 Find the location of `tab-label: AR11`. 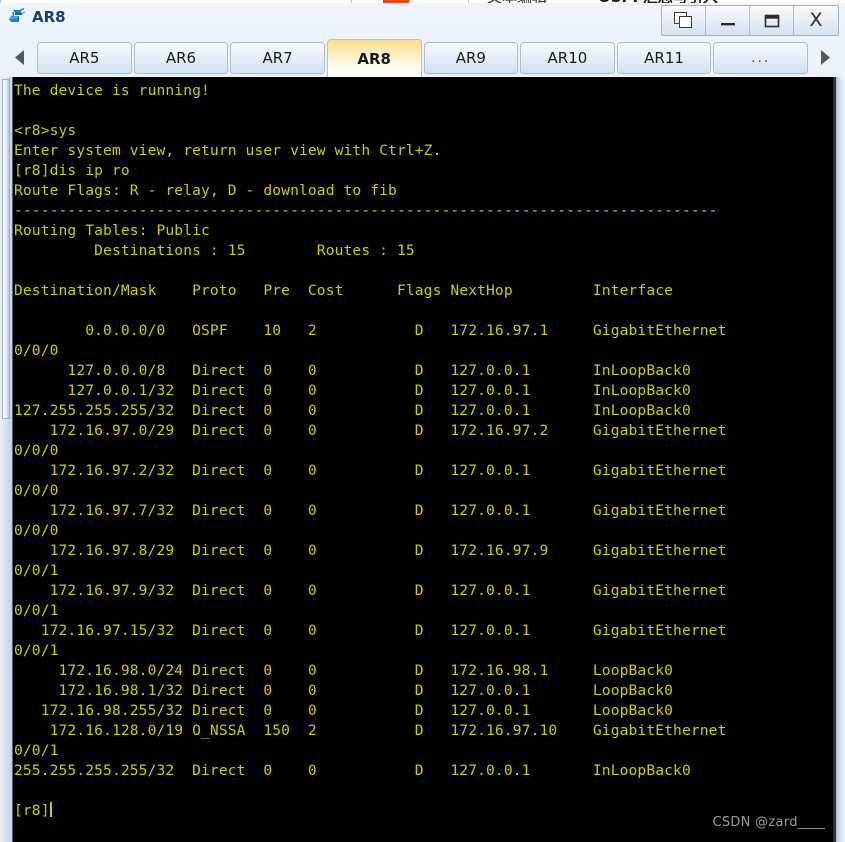

tab-label: AR11 is located at coordinates (664, 58).